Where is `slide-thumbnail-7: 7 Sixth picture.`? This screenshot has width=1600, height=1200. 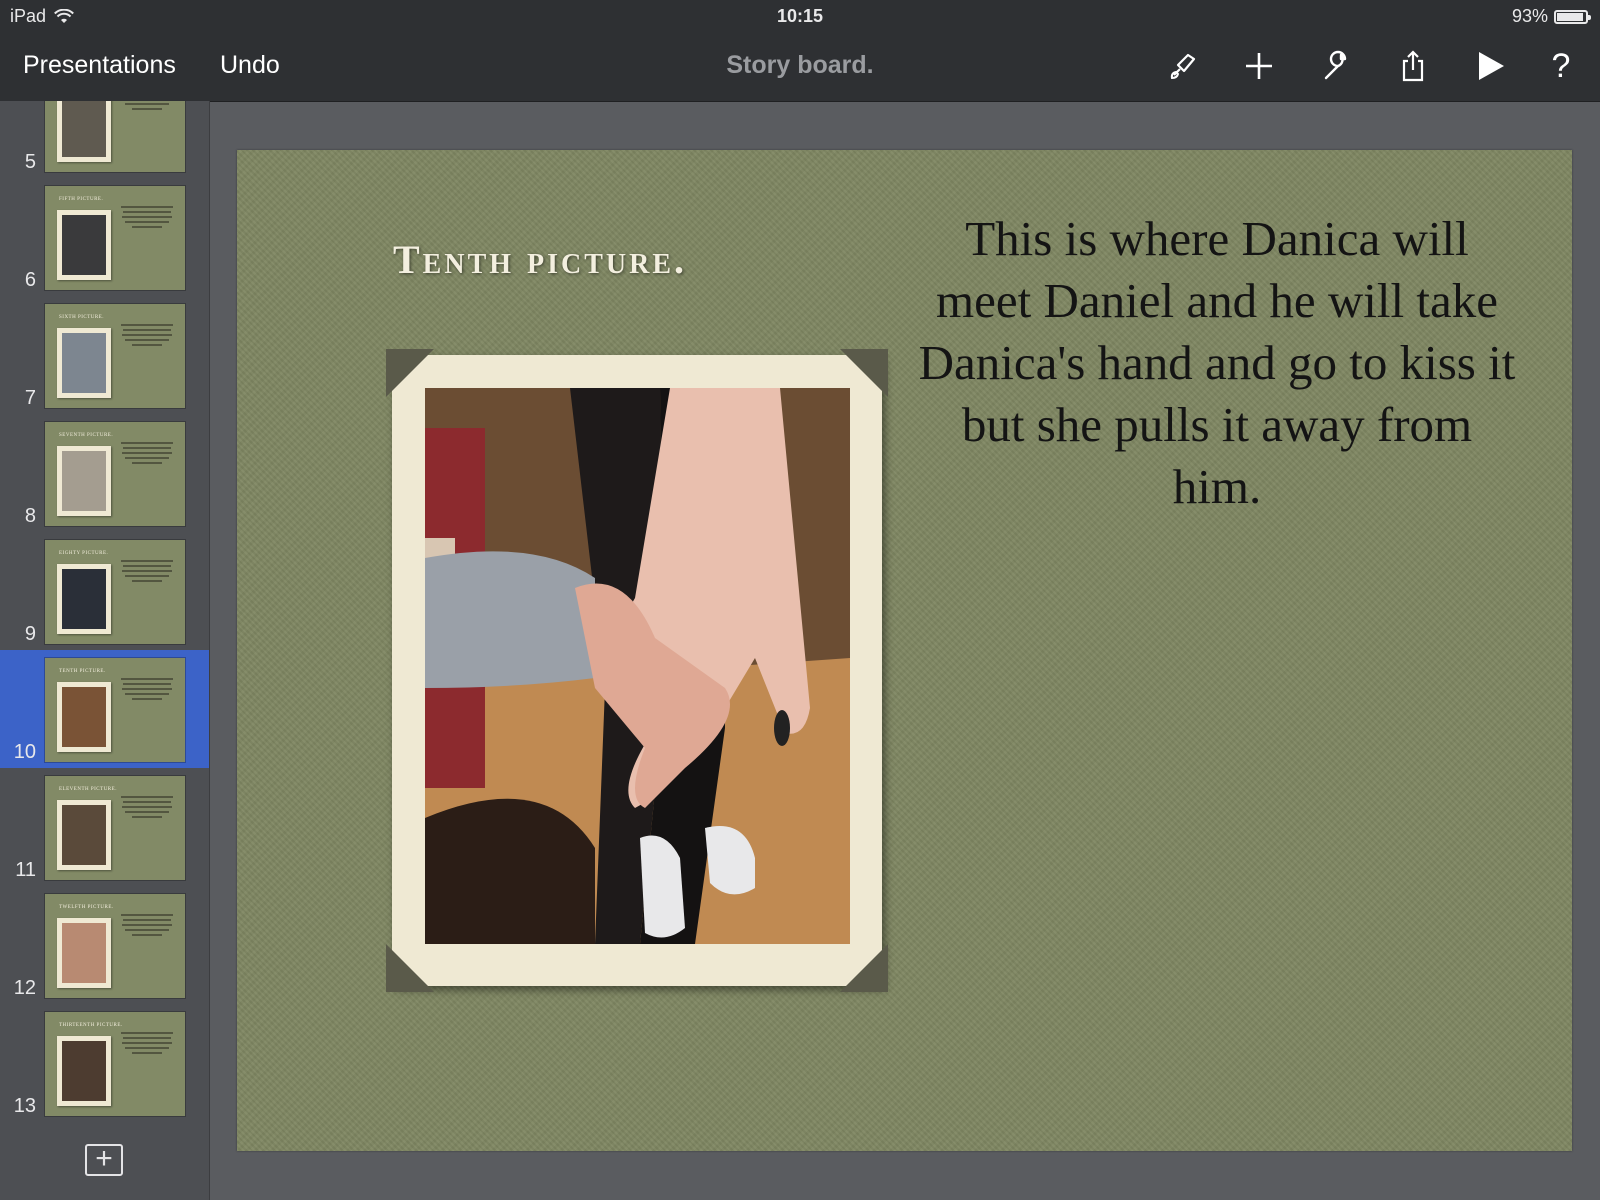 slide-thumbnail-7: 7 Sixth picture. is located at coordinates (104, 355).